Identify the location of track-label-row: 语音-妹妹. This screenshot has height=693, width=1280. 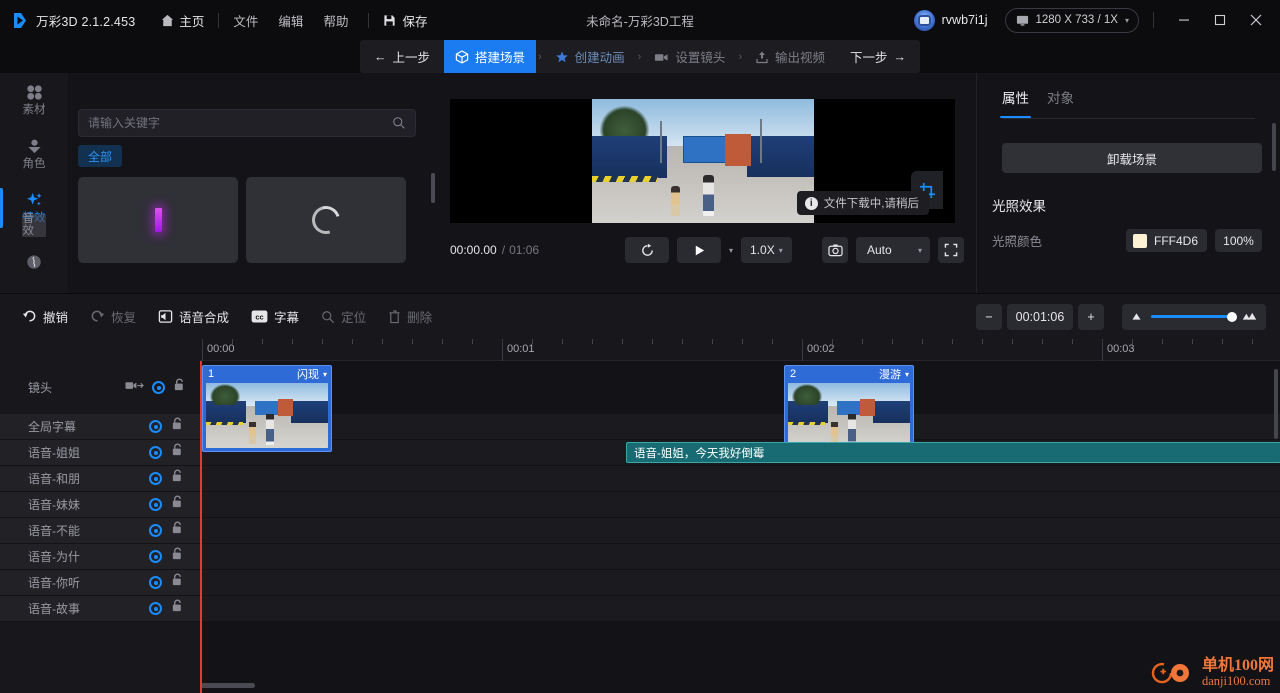
(100, 505).